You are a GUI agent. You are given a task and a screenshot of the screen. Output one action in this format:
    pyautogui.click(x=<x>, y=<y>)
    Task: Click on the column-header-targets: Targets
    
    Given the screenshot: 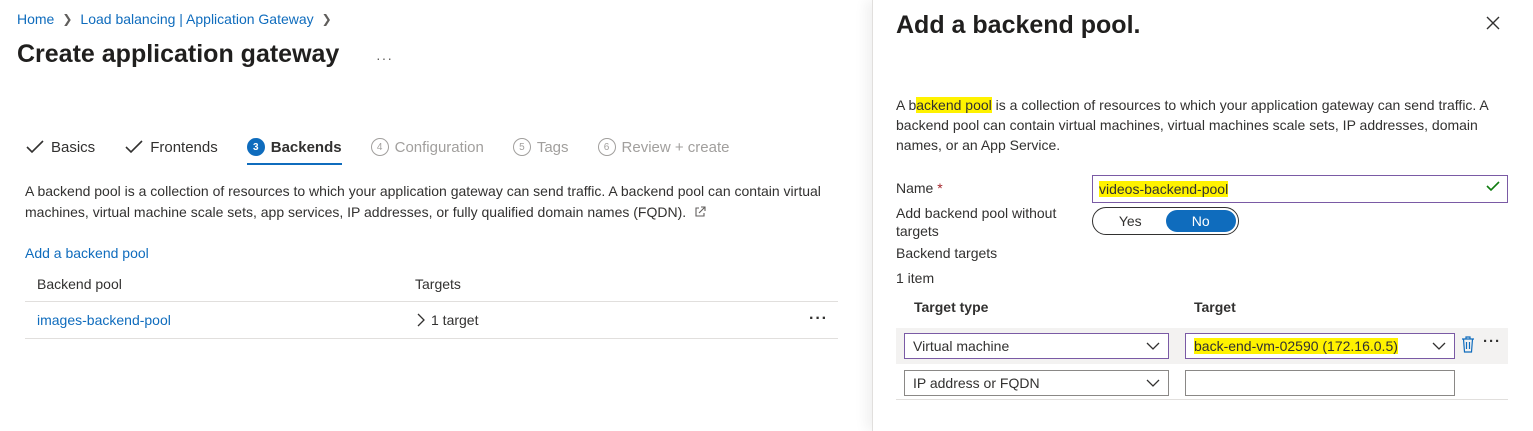 What is the action you would take?
    pyautogui.click(x=438, y=283)
    